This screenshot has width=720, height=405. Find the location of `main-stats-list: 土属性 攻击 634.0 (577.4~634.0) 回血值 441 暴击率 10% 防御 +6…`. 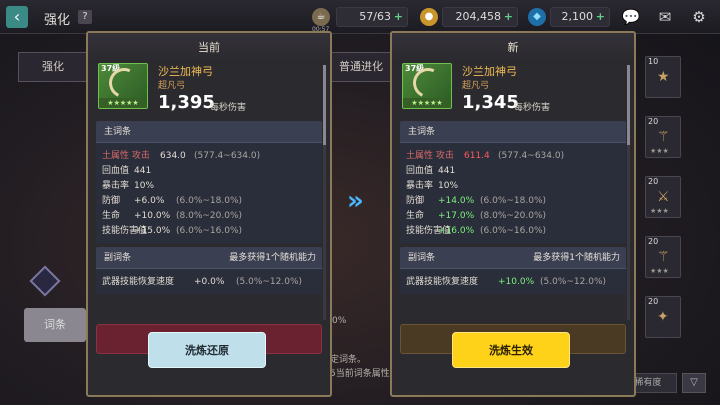

main-stats-list: 土属性 攻击 634.0 (577.4~634.0) 回血值 441 暴击率 10% 防御 +6… is located at coordinates (209, 193).